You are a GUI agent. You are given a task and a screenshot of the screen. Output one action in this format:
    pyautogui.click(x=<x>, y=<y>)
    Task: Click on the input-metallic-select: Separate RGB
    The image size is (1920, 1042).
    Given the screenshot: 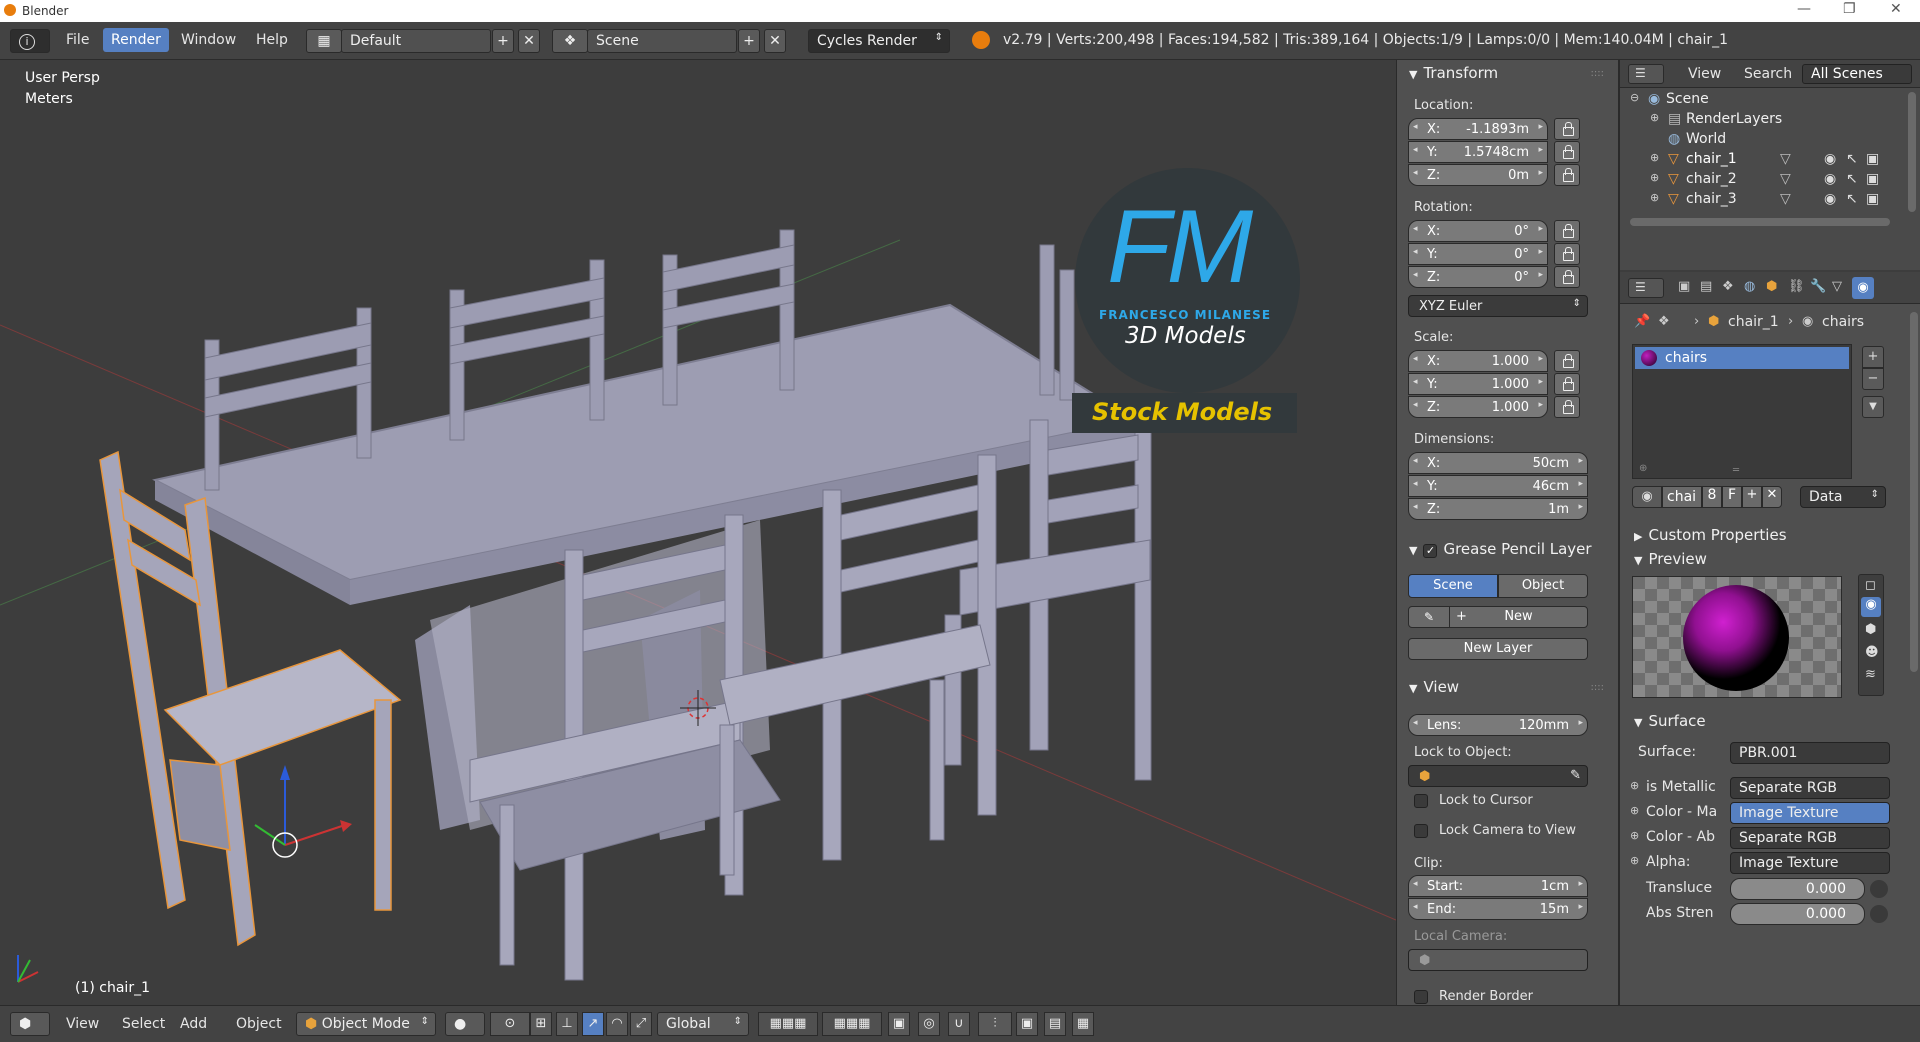 What is the action you would take?
    pyautogui.click(x=1810, y=788)
    